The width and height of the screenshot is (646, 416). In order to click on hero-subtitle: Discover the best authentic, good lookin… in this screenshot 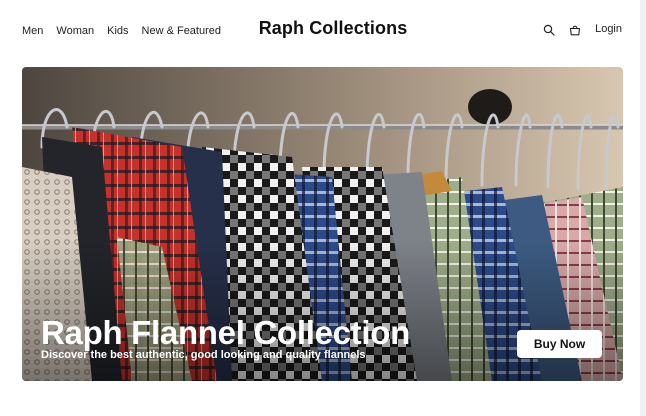, I will do `click(203, 355)`.